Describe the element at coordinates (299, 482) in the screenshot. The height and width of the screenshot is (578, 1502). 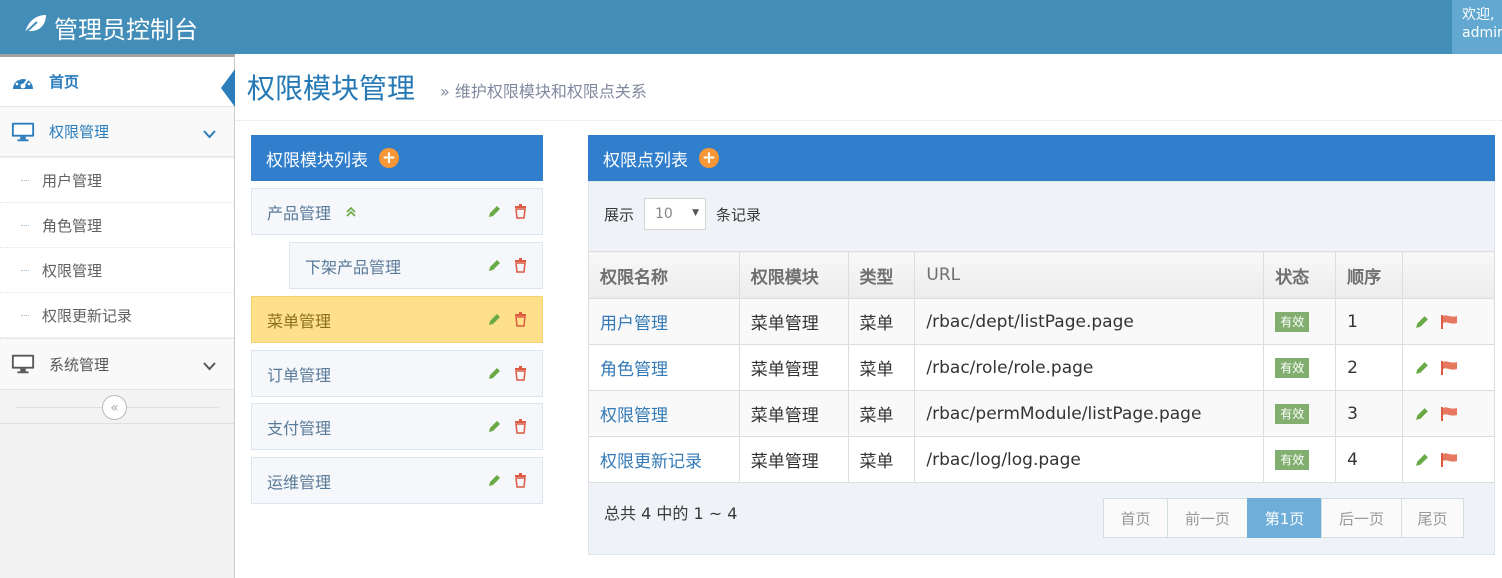
I see `module-label: 运维管理` at that location.